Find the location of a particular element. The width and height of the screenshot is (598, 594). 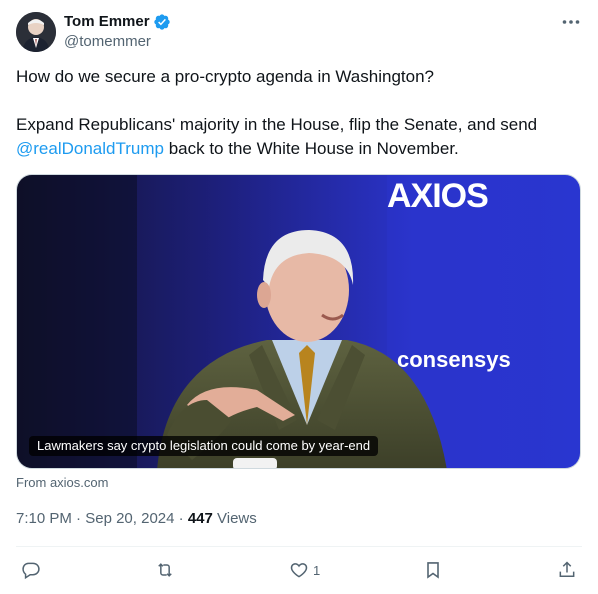

timestamp-time: 7:10 PM is located at coordinates (44, 518).